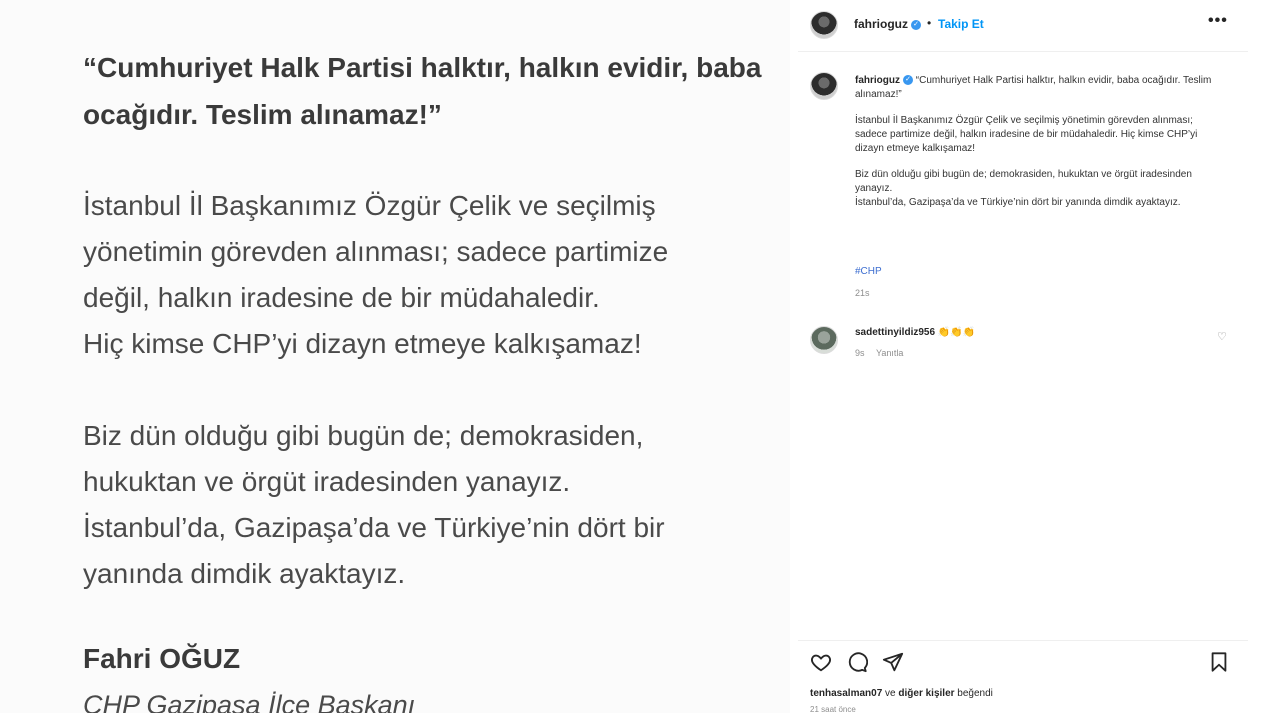  Describe the element at coordinates (249, 701) in the screenshot. I see `signature-title: CHP Gazipaşa İlçe Başkanı` at that location.